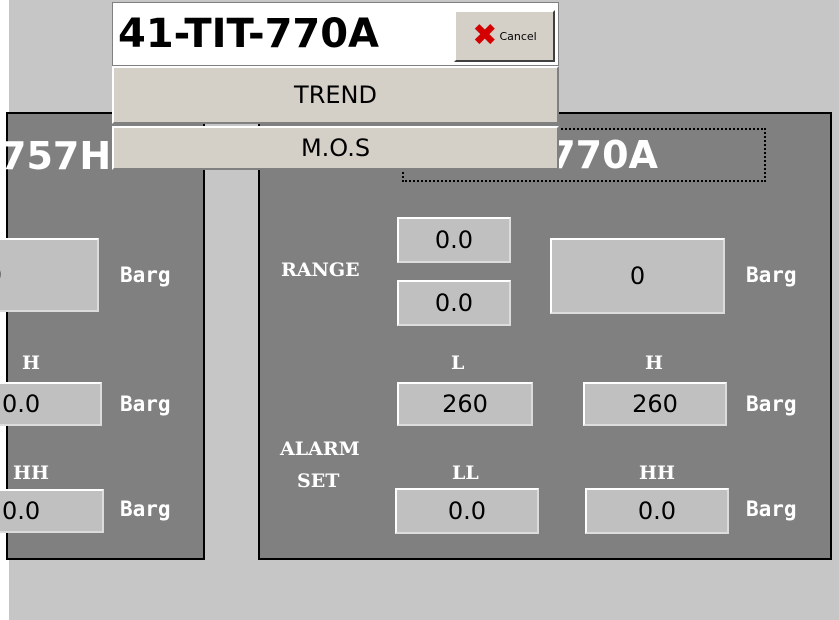 The width and height of the screenshot is (839, 620). Describe the element at coordinates (454, 240) in the screenshot. I see `range-high-field: 0.0` at that location.